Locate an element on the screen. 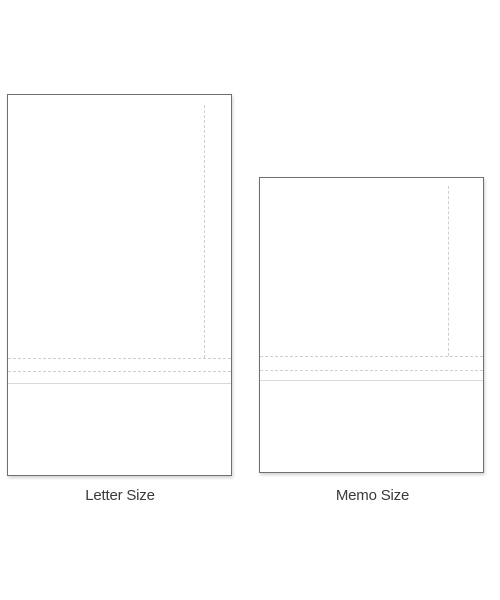 The height and width of the screenshot is (600, 500). memo-size-label: Memo Size is located at coordinates (372, 495).